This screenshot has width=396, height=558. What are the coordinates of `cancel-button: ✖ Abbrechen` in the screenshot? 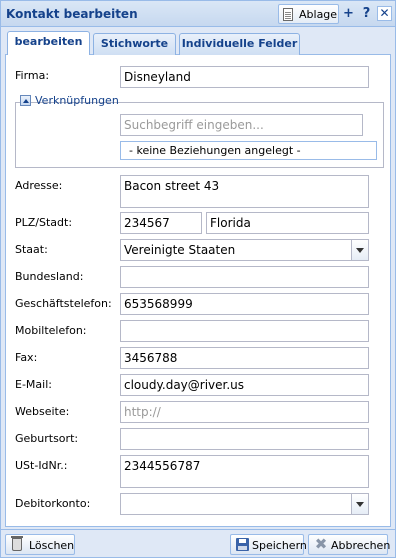 It's located at (349, 544).